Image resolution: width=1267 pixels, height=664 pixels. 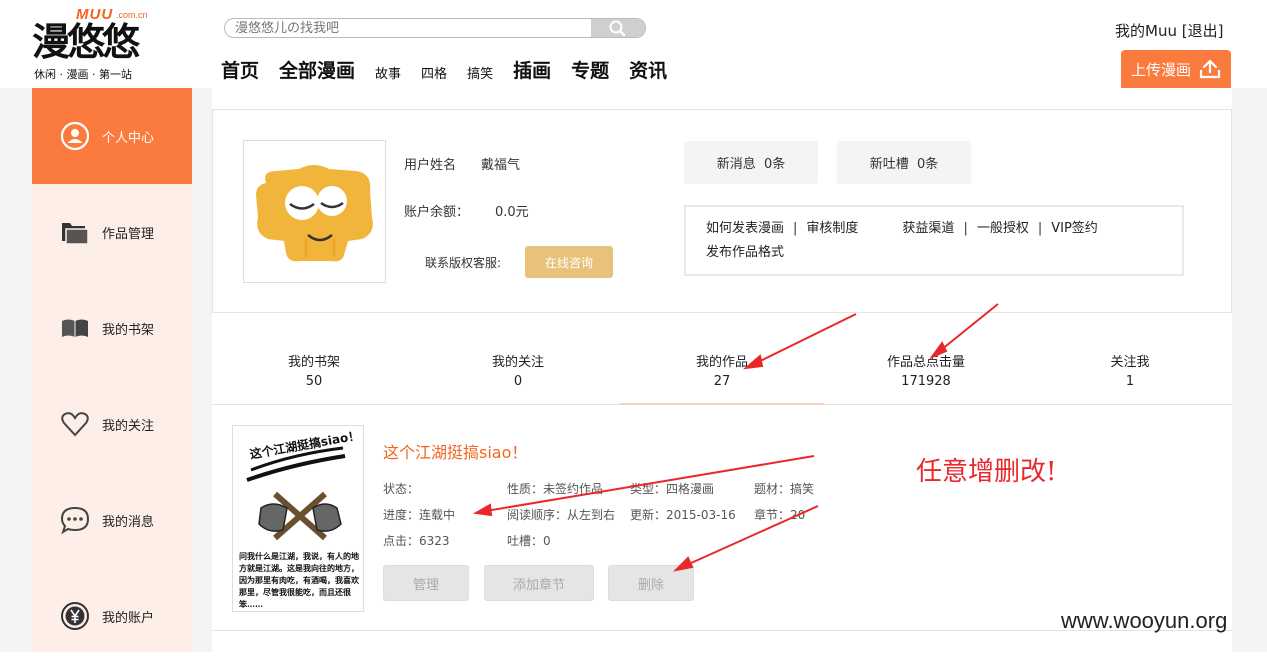 I want to click on work-status: 状态：, so click(x=401, y=489).